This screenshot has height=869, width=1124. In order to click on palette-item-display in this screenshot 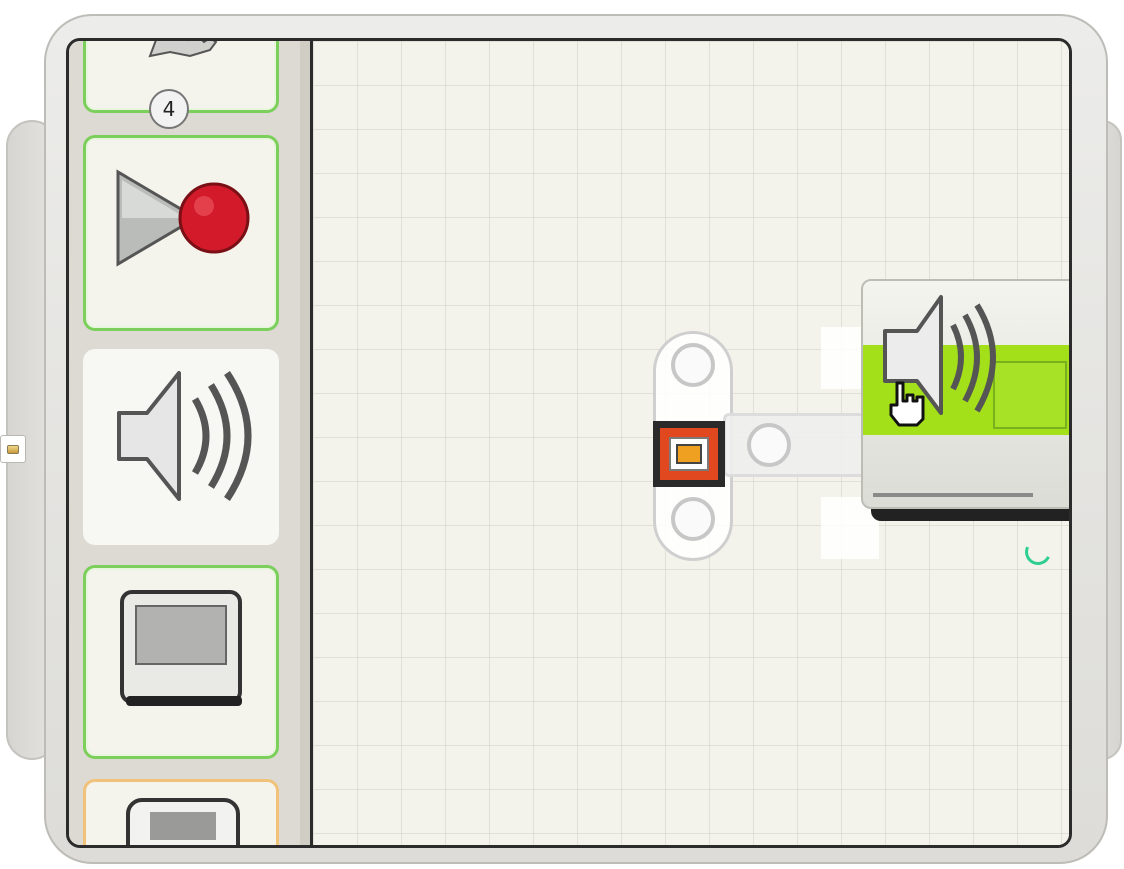, I will do `click(181, 662)`.